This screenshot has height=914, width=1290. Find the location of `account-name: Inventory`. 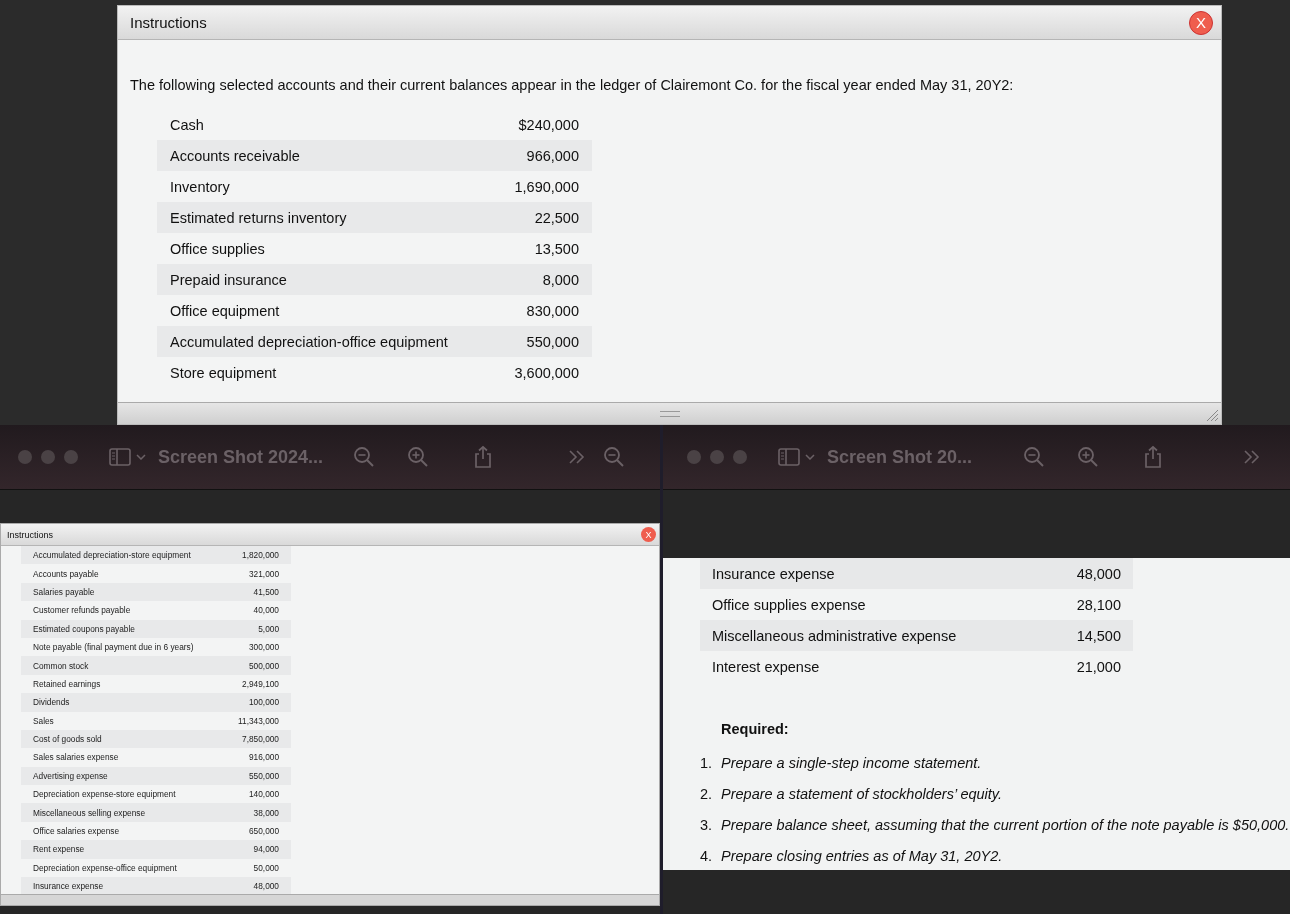

account-name: Inventory is located at coordinates (200, 186).